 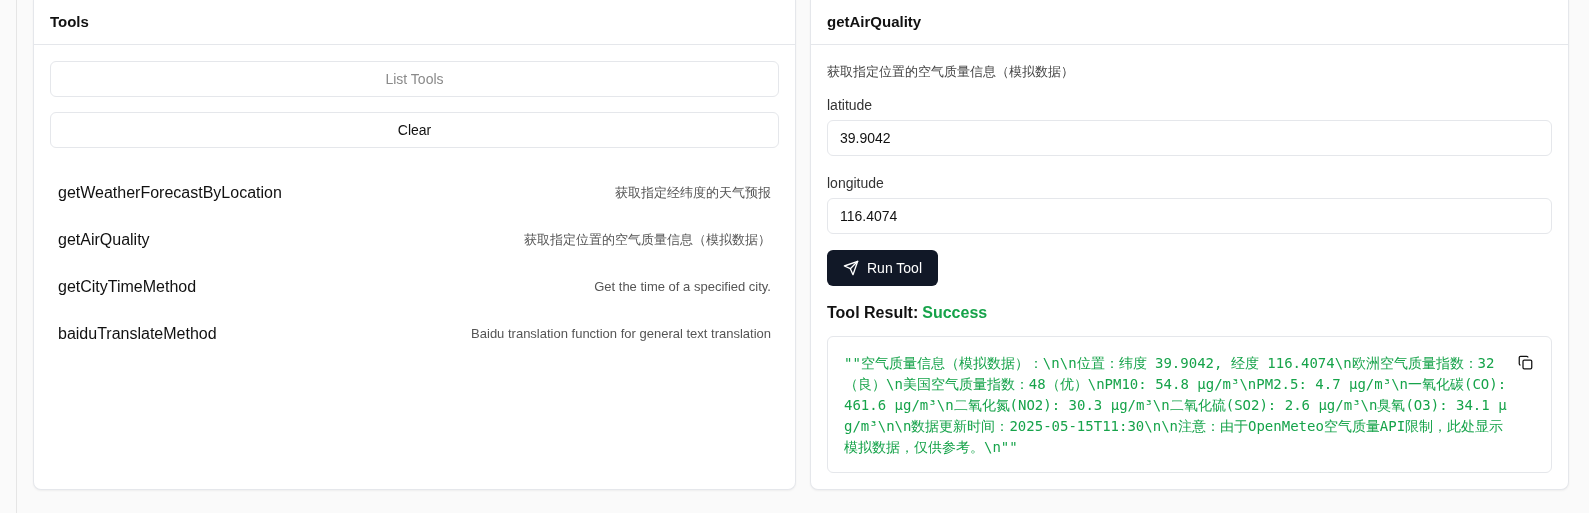 What do you see at coordinates (682, 286) in the screenshot?
I see `tool-description: Get the time of a specified city.` at bounding box center [682, 286].